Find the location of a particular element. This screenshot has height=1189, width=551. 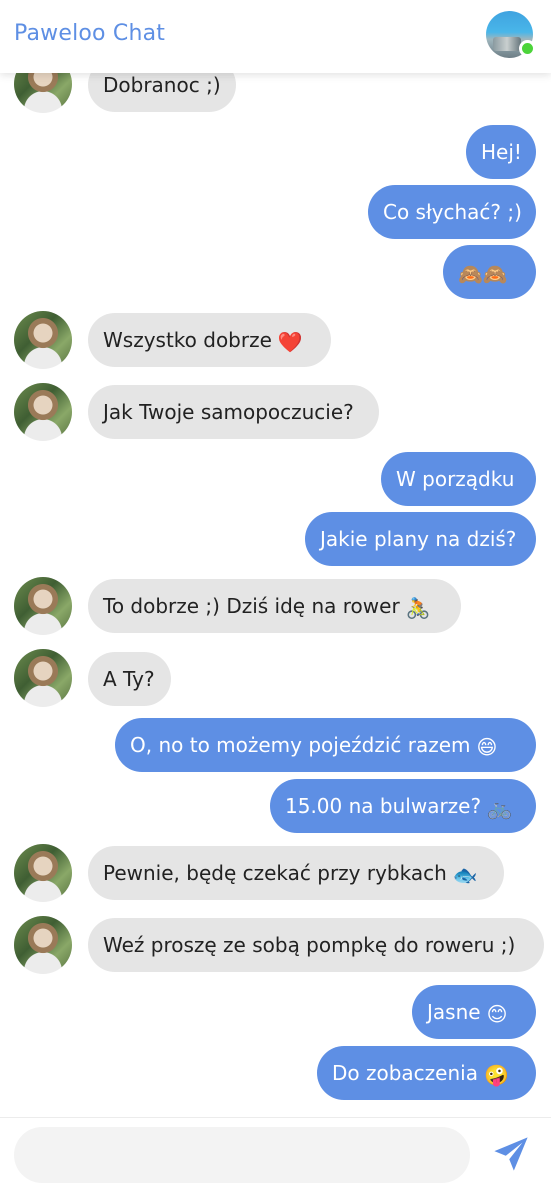

app-header: Paweloo Chat is located at coordinates (275, 36).